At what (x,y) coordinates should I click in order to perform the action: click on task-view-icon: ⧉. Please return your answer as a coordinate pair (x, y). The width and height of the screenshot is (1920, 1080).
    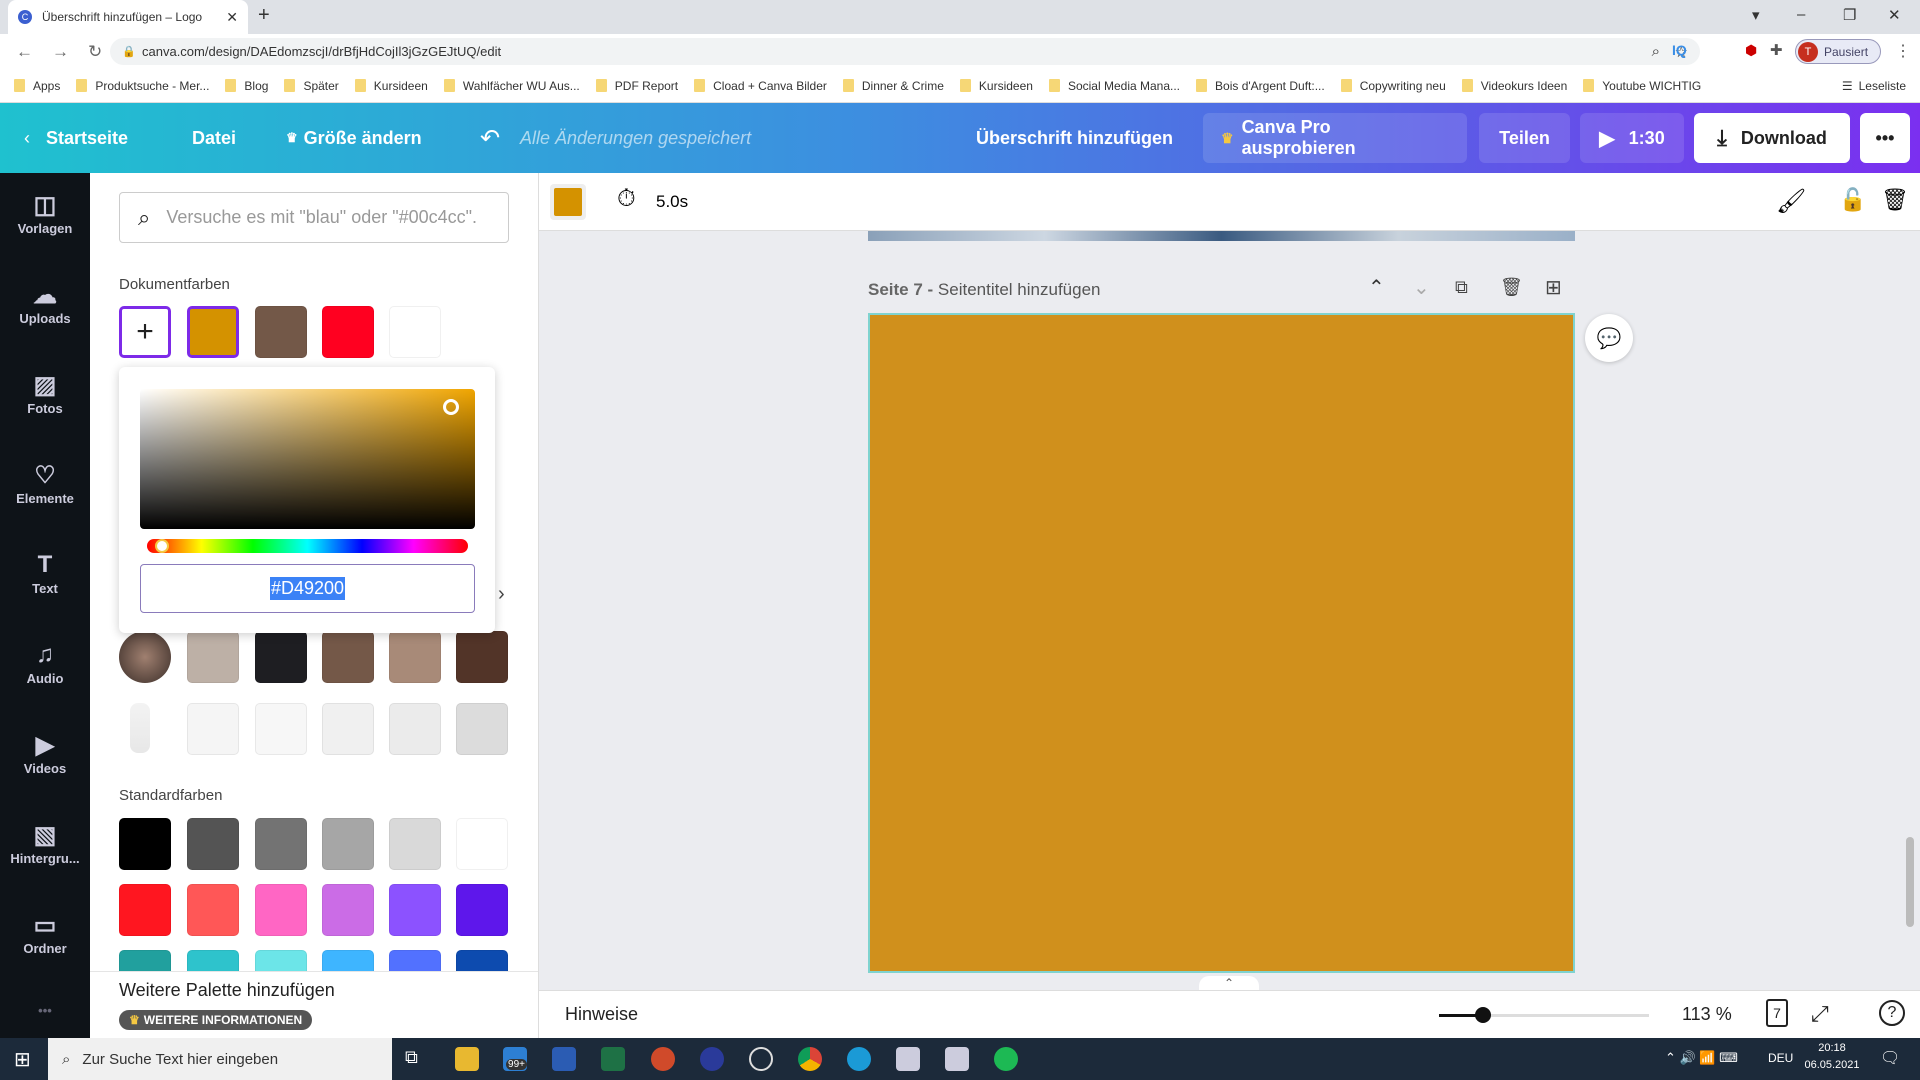
    Looking at the image, I should click on (411, 1057).